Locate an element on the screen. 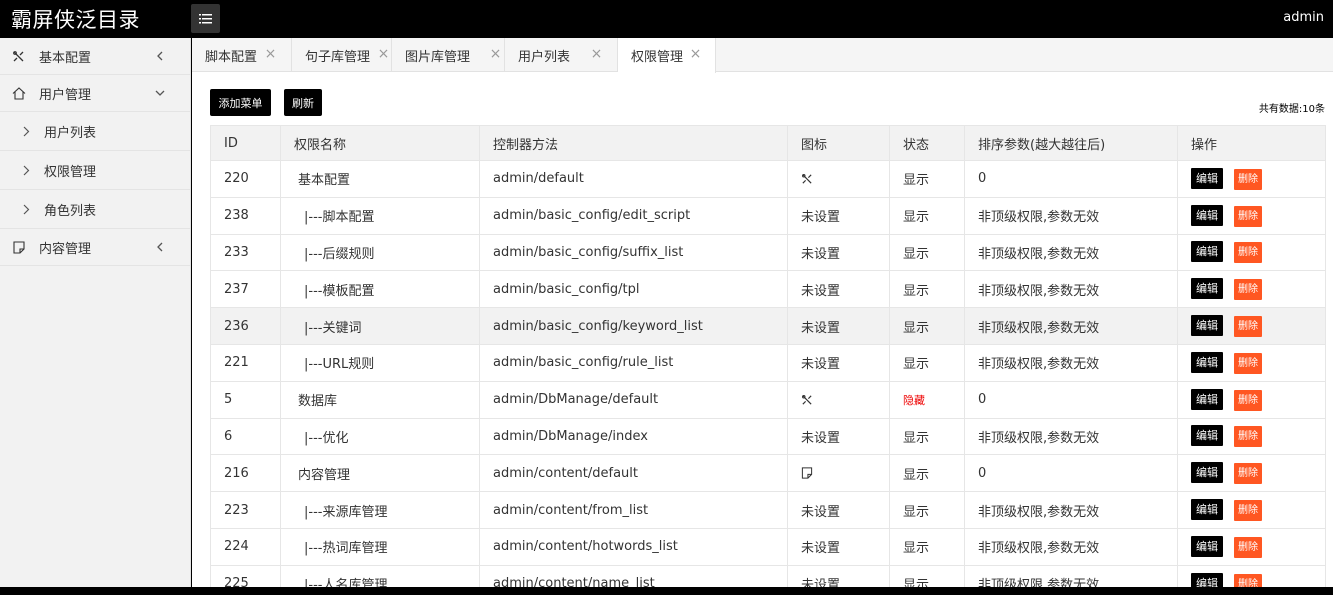 The width and height of the screenshot is (1333, 595). id-cell: 238 is located at coordinates (245, 215).